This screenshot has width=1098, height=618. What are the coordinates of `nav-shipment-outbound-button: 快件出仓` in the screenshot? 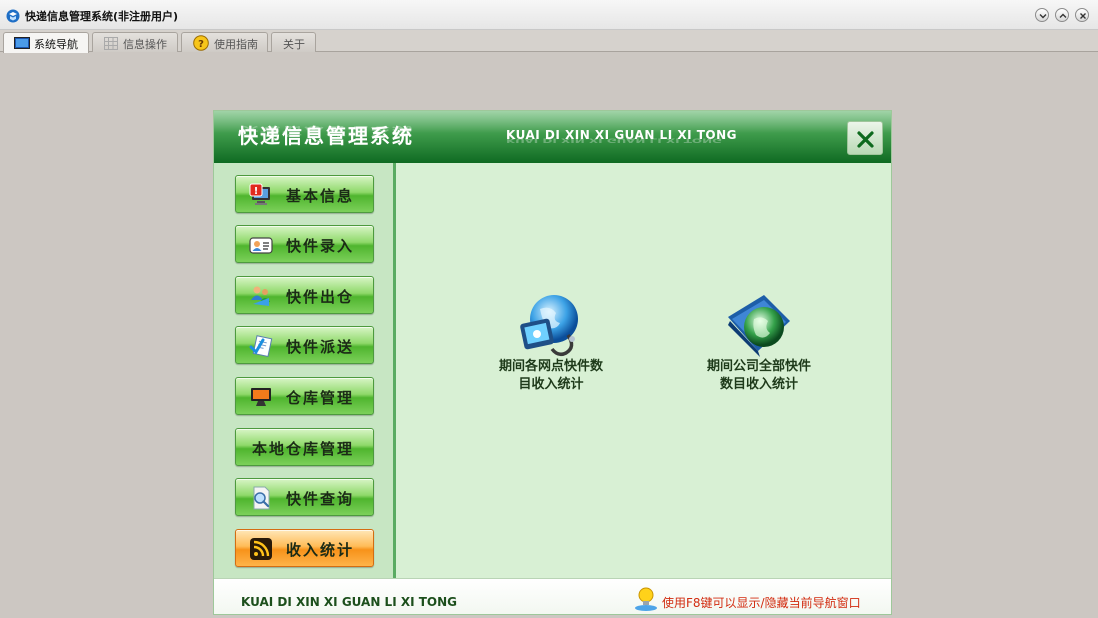 It's located at (304, 295).